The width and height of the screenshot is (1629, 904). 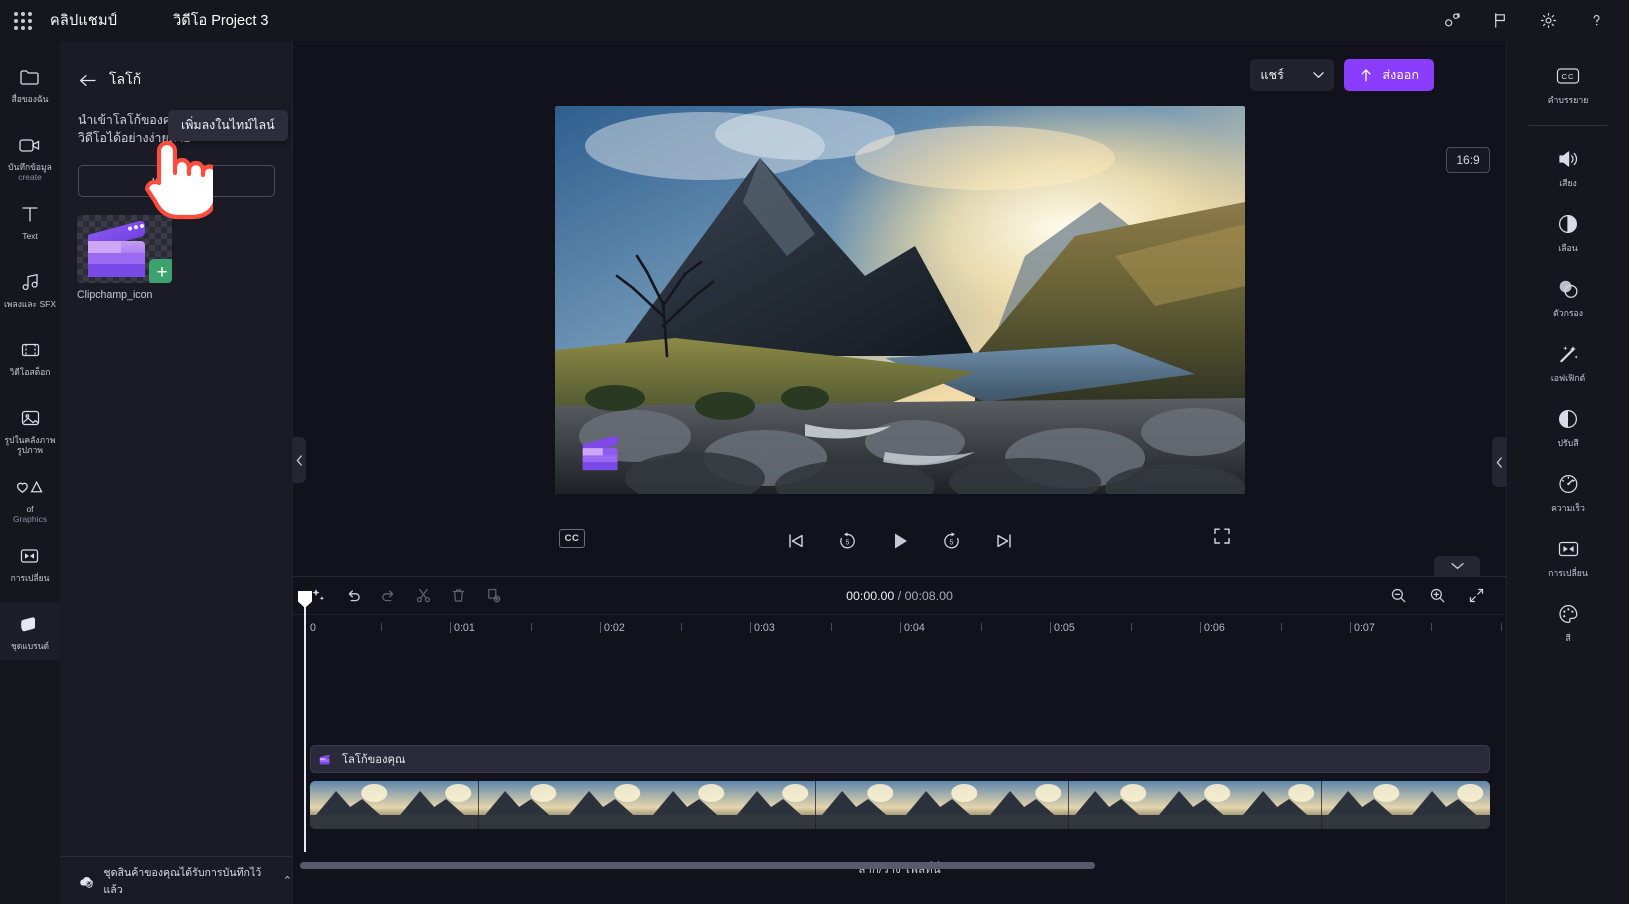 I want to click on ruler-tick-label: 0:05, so click(x=1064, y=628).